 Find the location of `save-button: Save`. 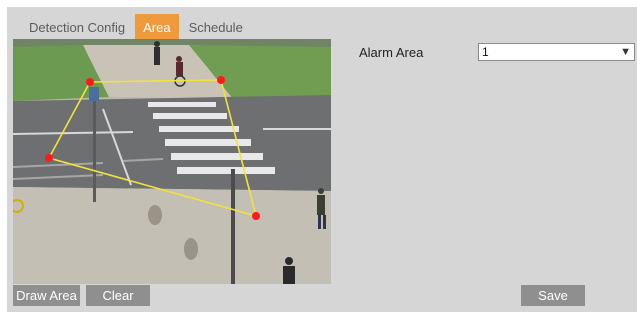

save-button: Save is located at coordinates (553, 295).